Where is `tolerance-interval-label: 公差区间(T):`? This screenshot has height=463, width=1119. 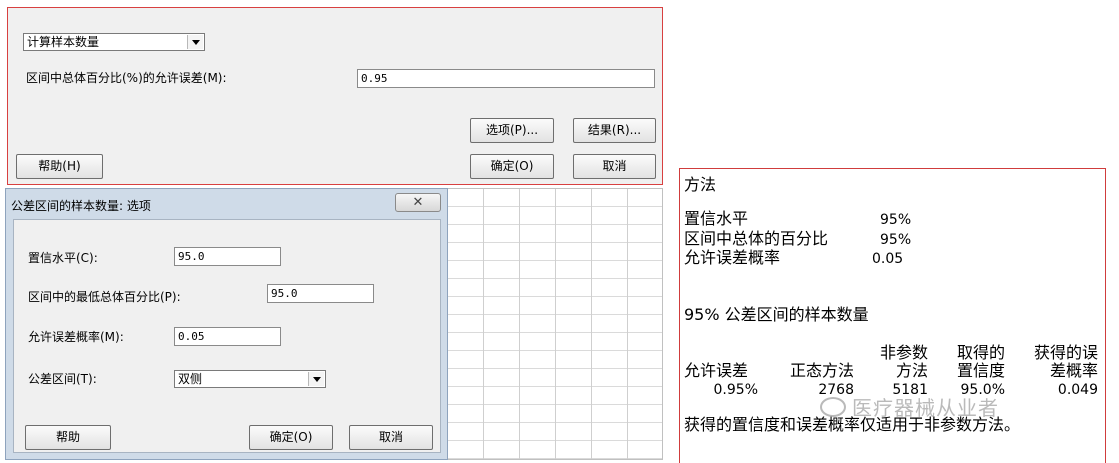 tolerance-interval-label: 公差区间(T): is located at coordinates (62, 379).